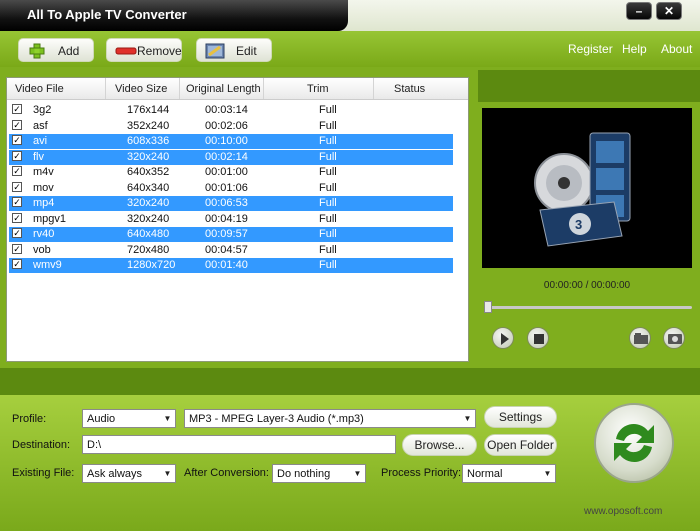 The image size is (700, 531). I want to click on table-row: ✓ mov 640x340 00:01:06 Full, so click(231, 188).